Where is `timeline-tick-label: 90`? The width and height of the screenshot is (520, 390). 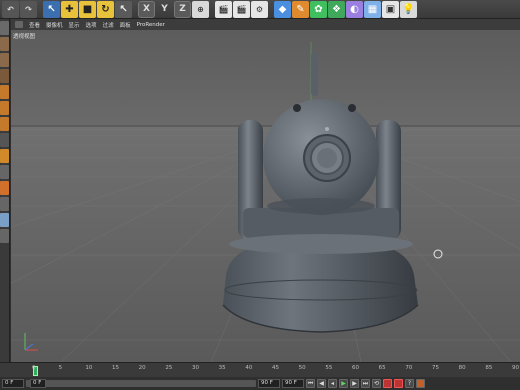
timeline-tick-label: 90 is located at coordinates (515, 368).